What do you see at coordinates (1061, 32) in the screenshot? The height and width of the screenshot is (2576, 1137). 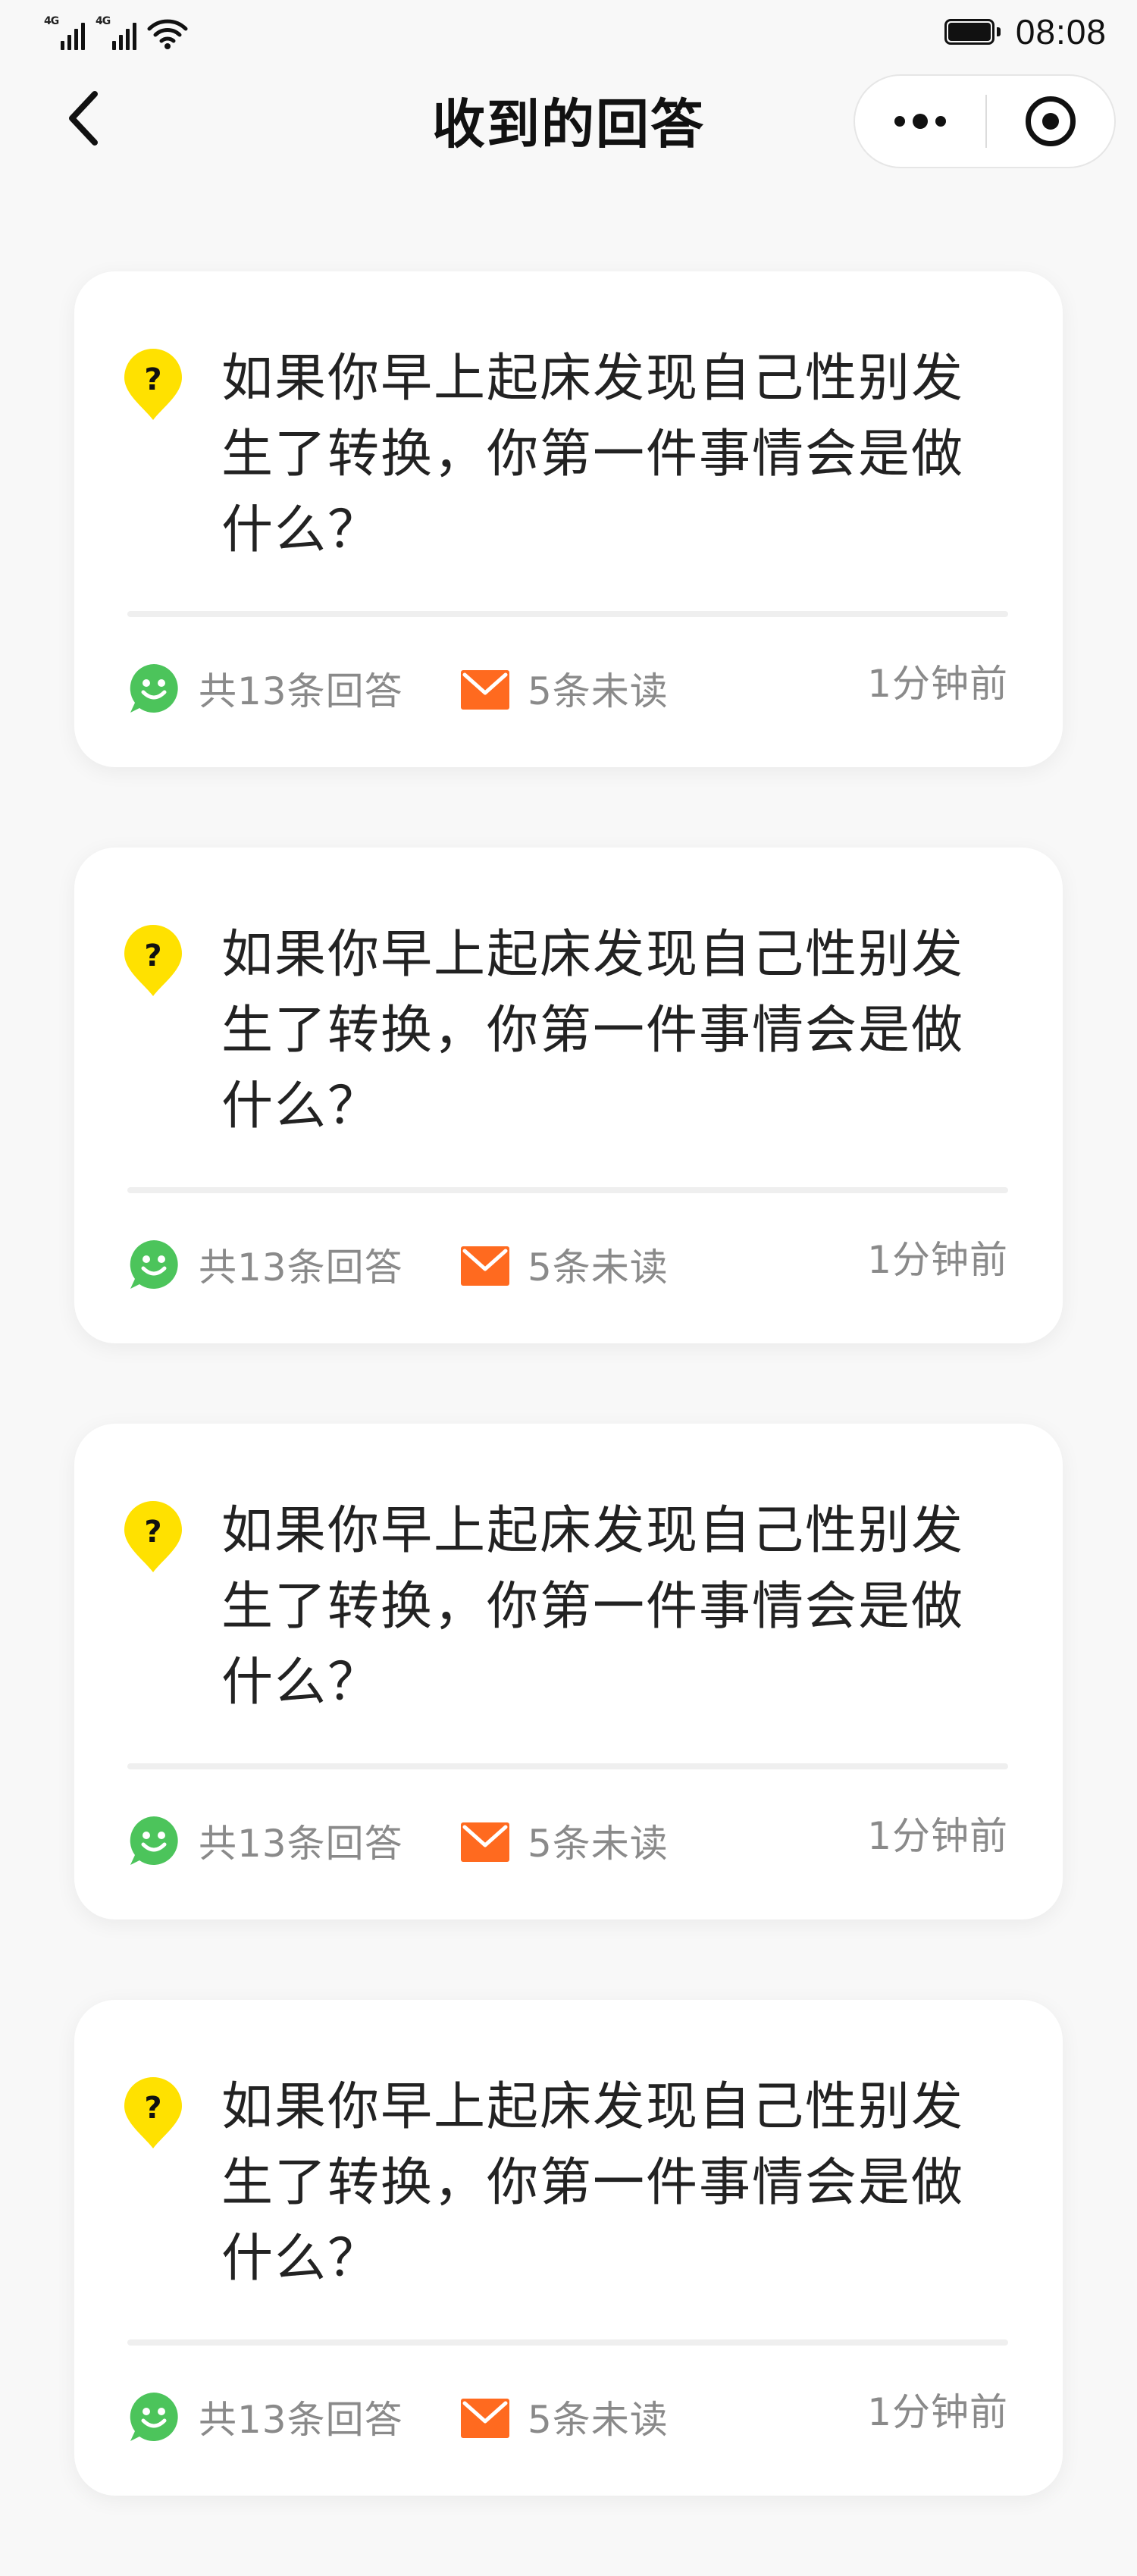 I see `clock: 08:08` at bounding box center [1061, 32].